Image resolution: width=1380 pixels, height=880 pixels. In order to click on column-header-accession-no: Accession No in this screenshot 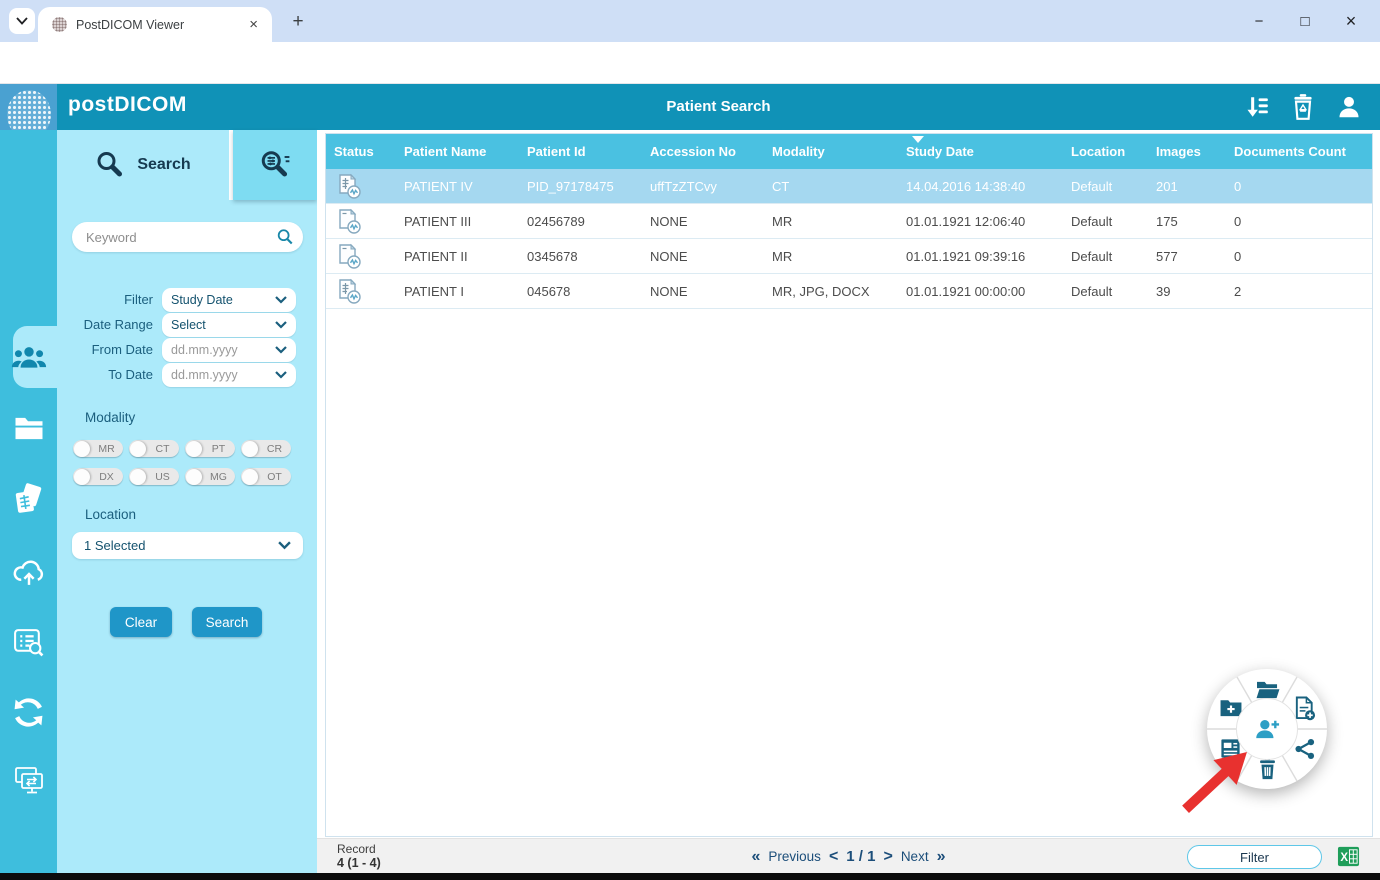, I will do `click(703, 151)`.